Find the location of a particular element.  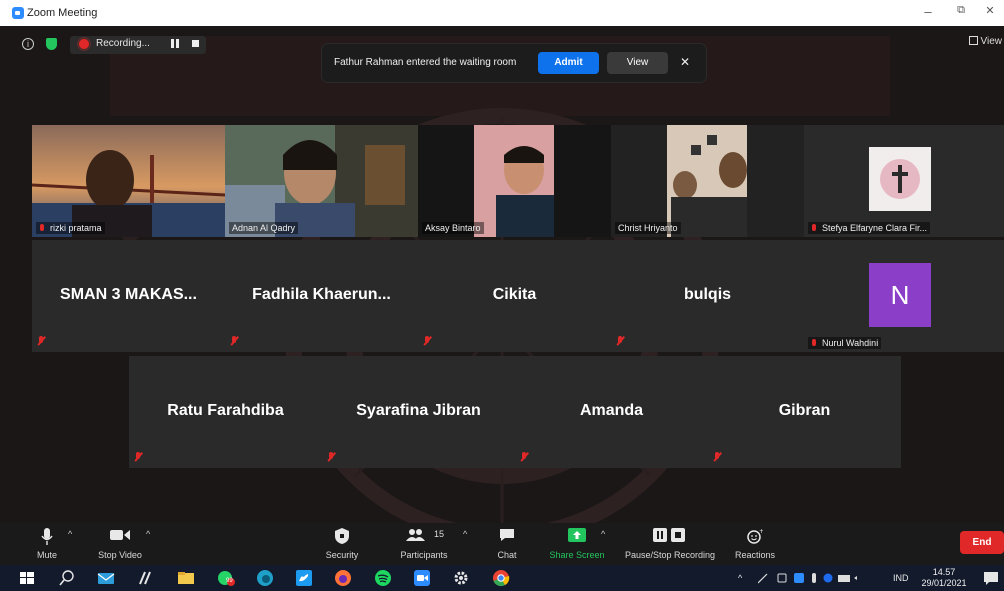

share-screen-label: Share Screen is located at coordinates (577, 555).